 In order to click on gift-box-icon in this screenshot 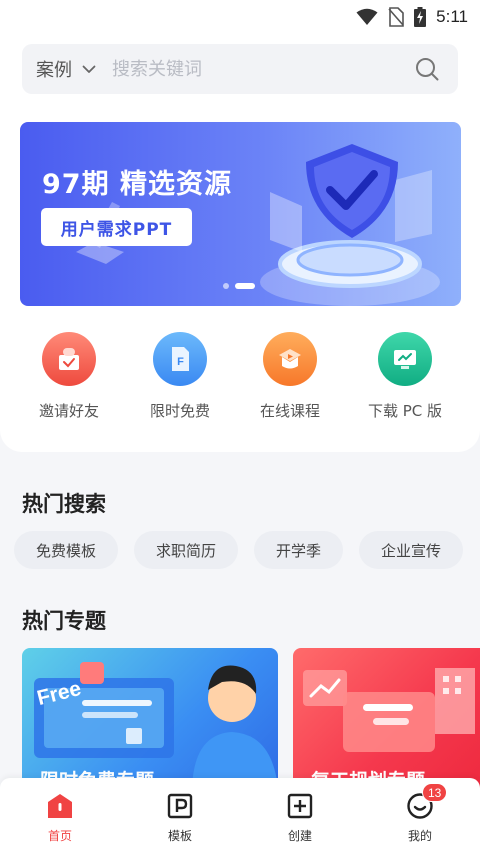, I will do `click(69, 359)`.